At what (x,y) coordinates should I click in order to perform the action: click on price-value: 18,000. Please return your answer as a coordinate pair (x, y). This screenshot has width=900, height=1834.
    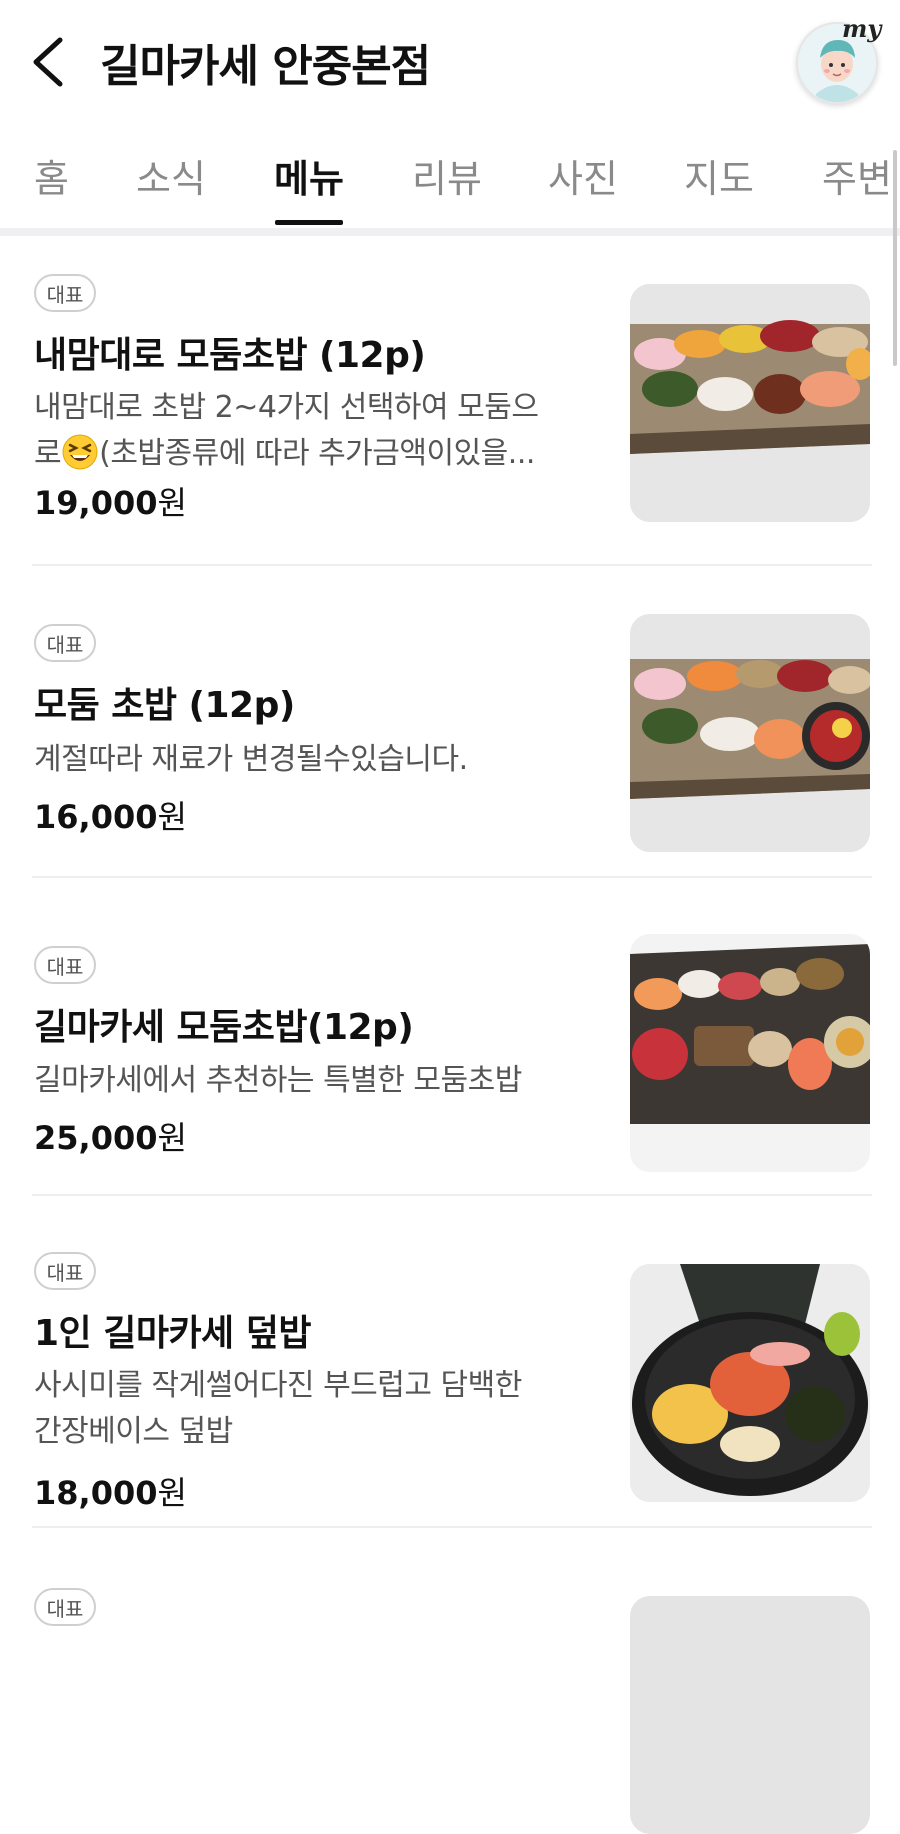
    Looking at the image, I should click on (96, 1493).